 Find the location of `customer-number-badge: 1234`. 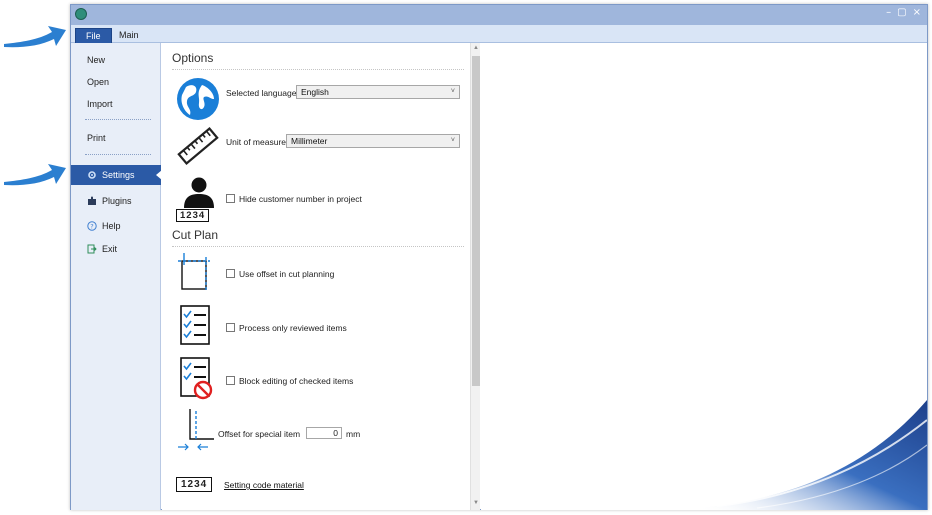

customer-number-badge: 1234 is located at coordinates (193, 215).